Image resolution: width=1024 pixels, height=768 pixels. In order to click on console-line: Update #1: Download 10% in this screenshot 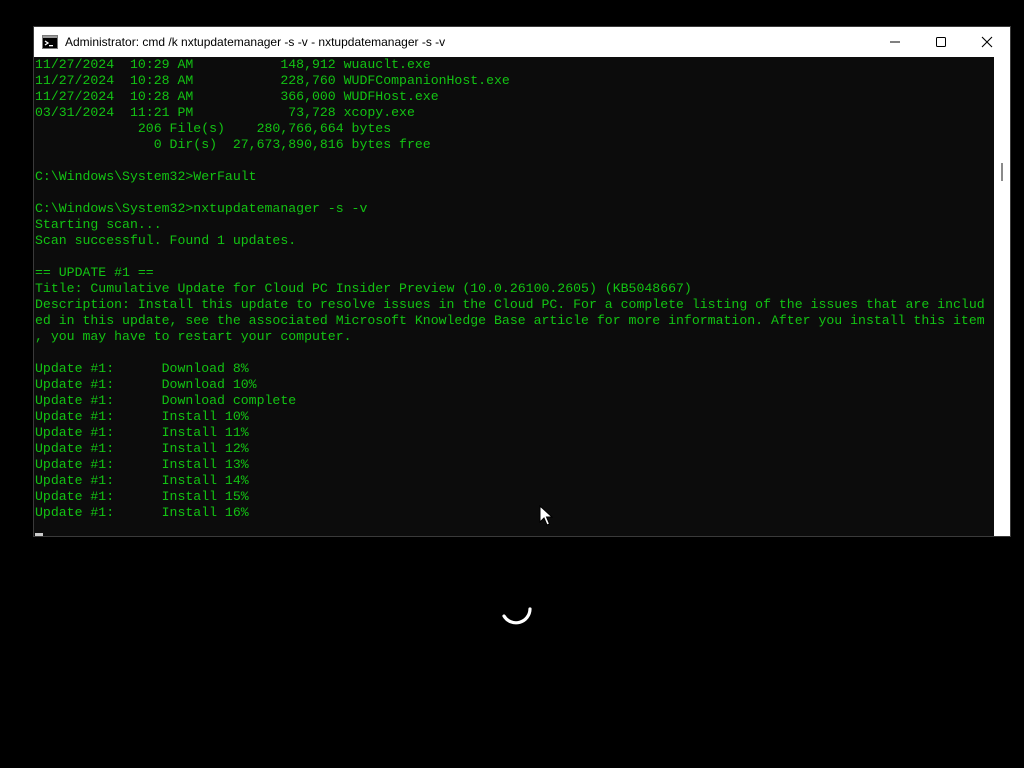, I will do `click(146, 384)`.